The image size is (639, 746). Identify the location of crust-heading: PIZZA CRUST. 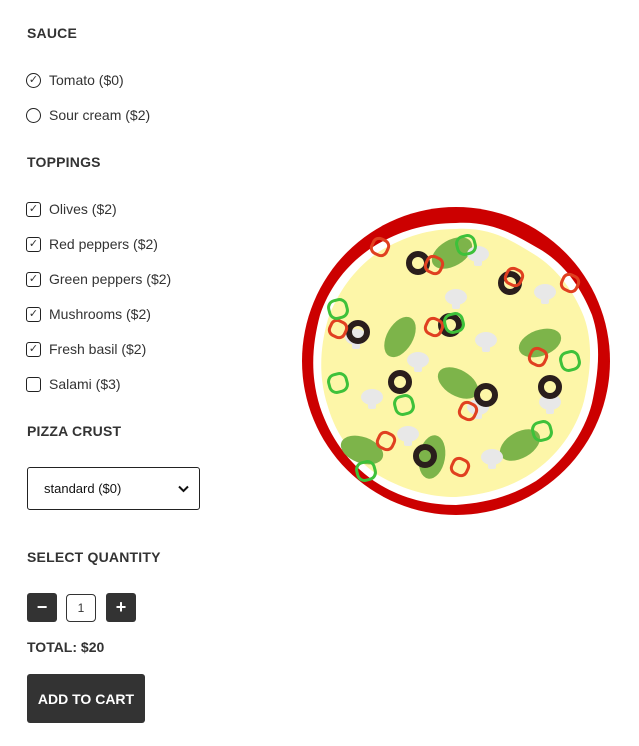
(74, 431).